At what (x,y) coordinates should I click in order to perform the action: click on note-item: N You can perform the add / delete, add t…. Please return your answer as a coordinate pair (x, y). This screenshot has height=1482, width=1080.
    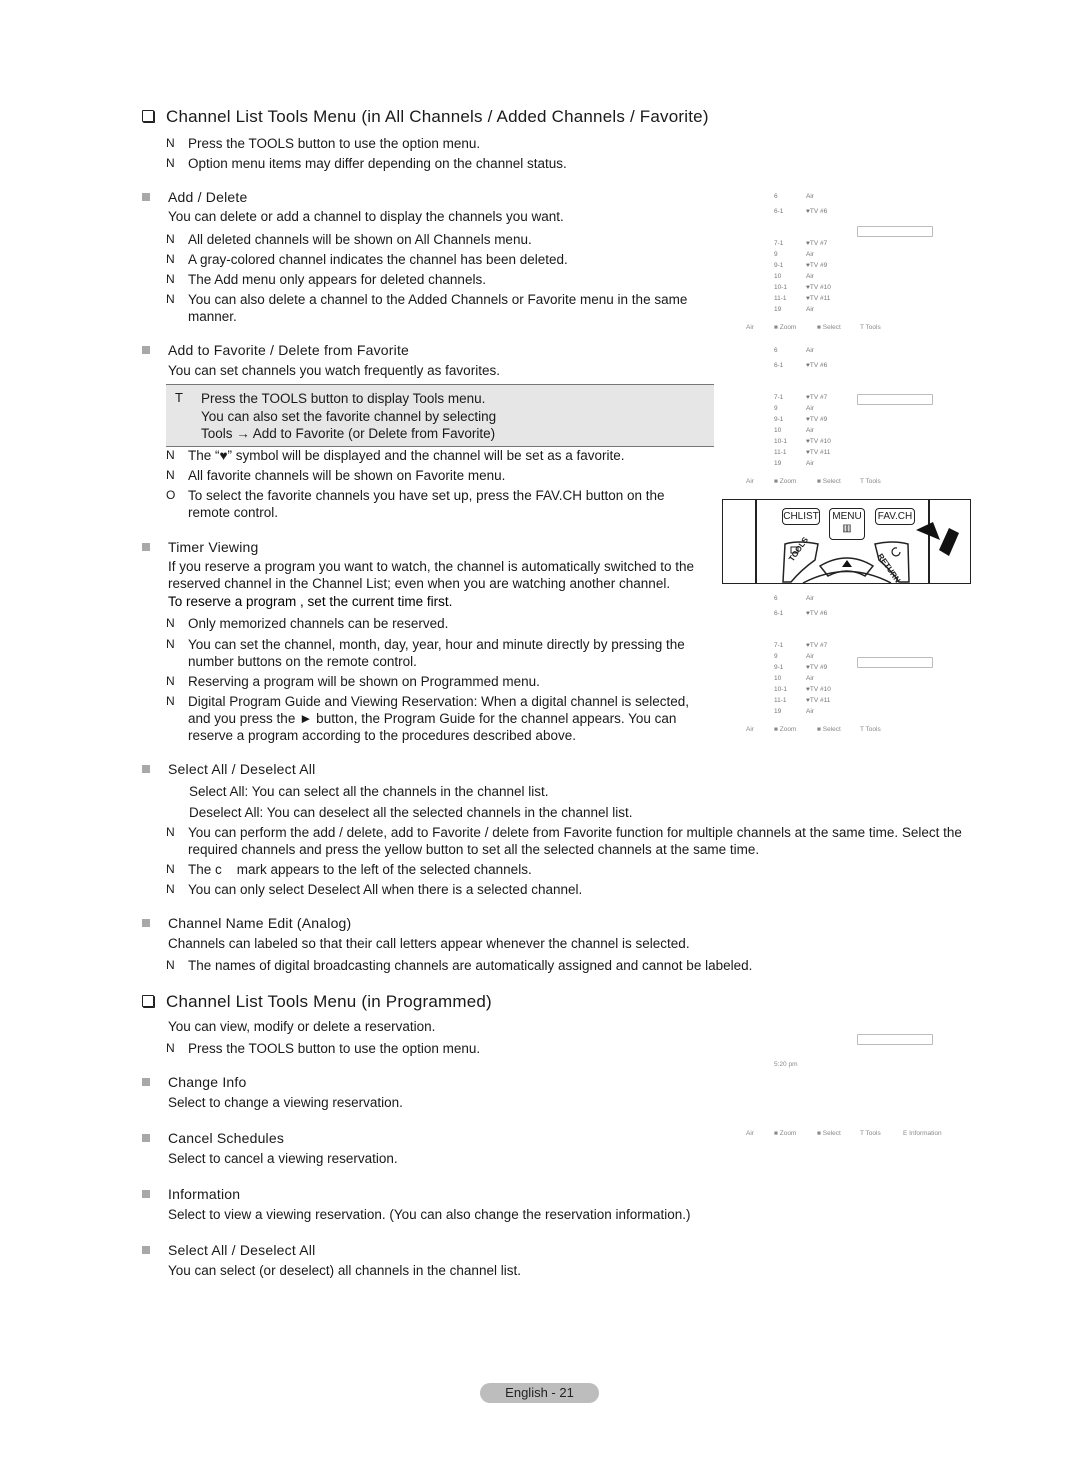
    Looking at the image, I should click on (566, 841).